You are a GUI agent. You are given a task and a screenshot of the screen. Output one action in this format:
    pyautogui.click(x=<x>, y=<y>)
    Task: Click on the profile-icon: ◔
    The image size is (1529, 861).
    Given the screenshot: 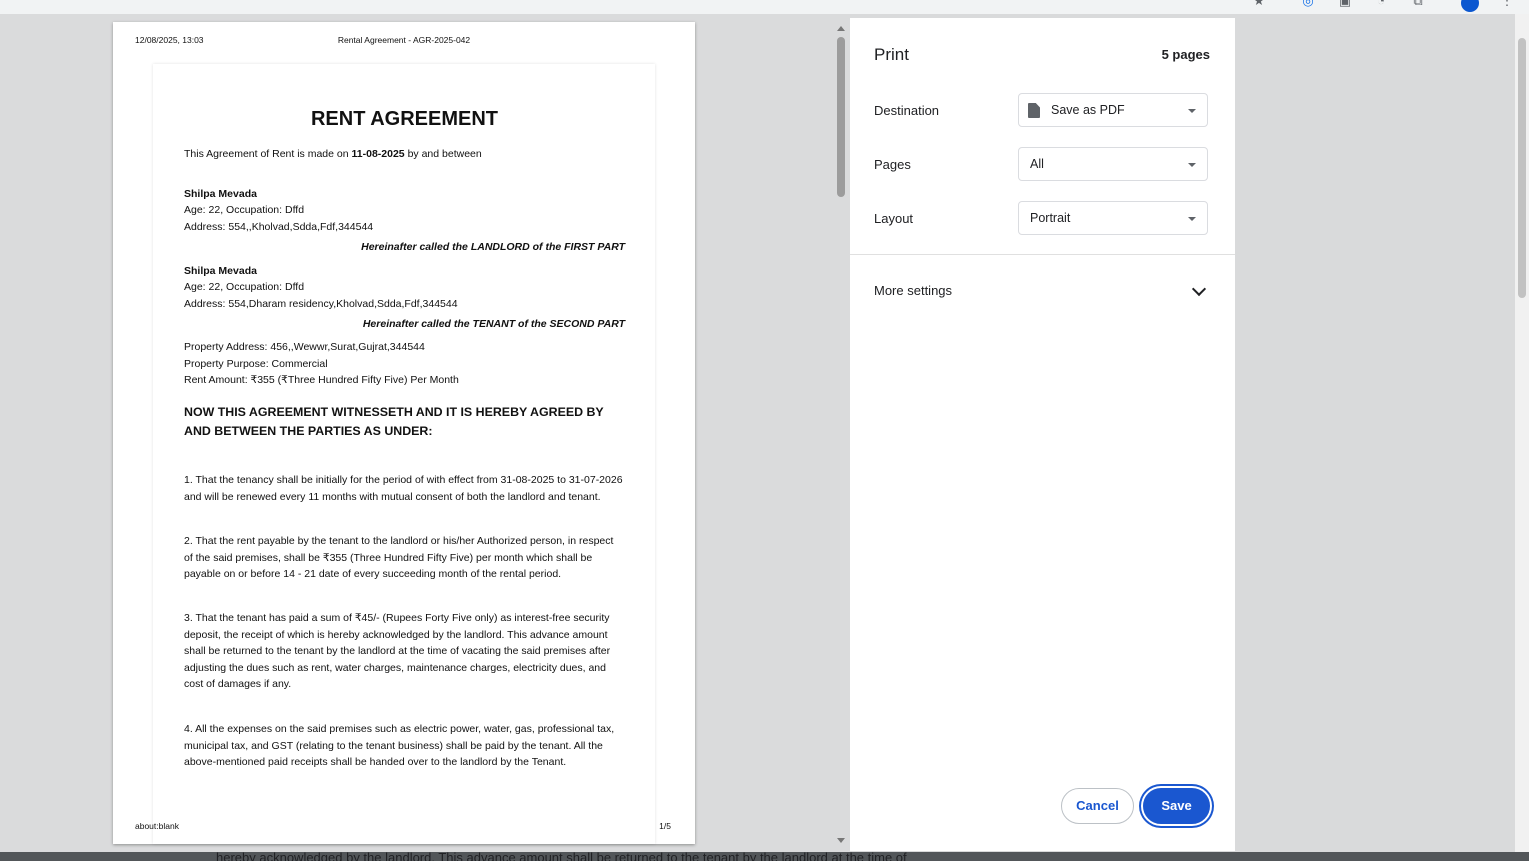 What is the action you would take?
    pyautogui.click(x=1381, y=4)
    